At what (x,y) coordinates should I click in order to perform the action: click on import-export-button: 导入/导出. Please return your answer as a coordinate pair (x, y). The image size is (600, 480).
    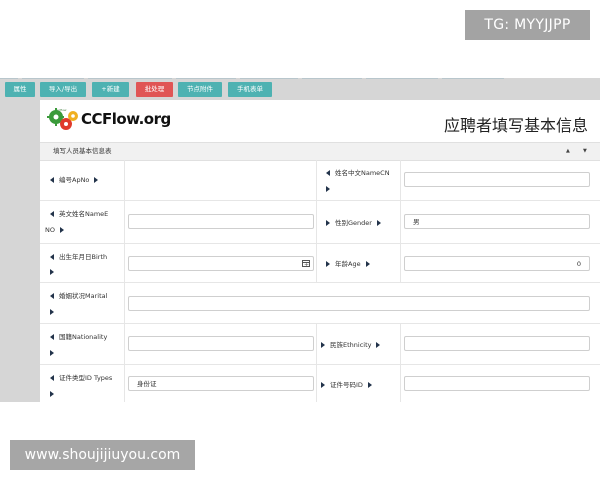
    Looking at the image, I should click on (63, 89).